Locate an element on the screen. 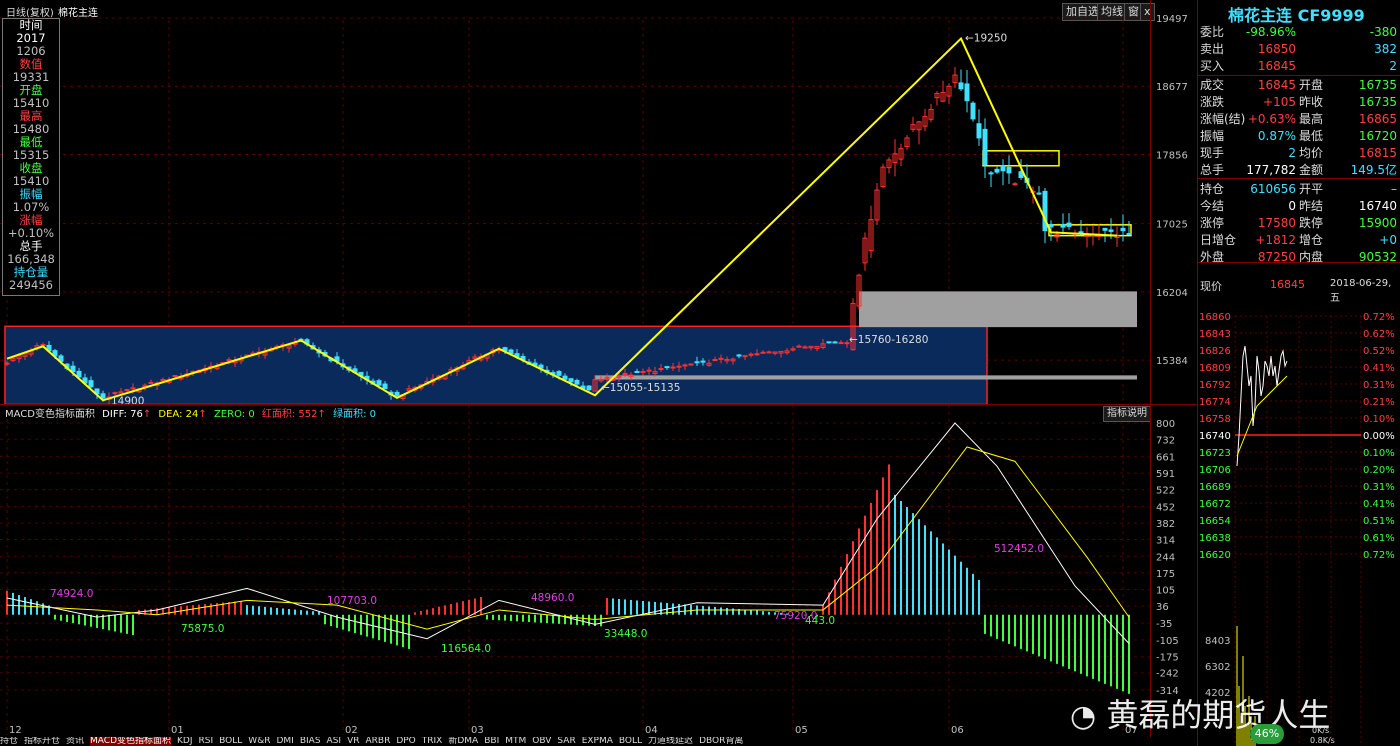  quote-value: 17580 is located at coordinates (1276, 223).